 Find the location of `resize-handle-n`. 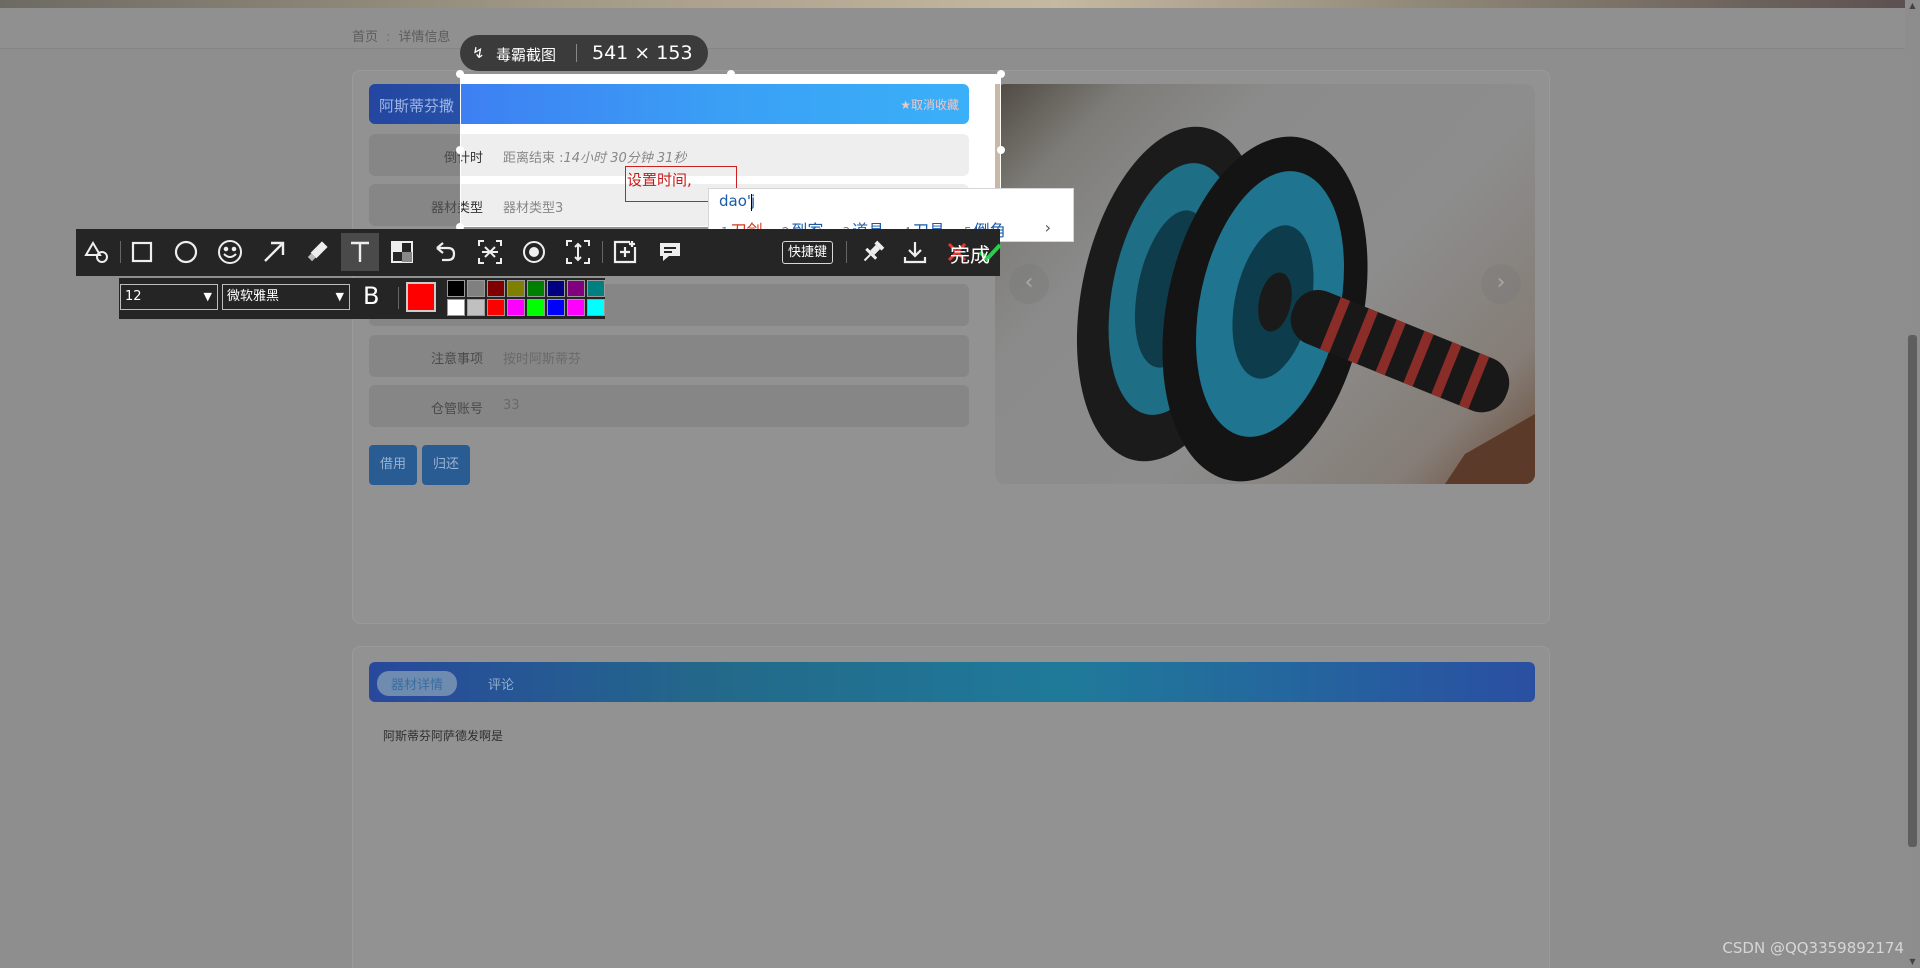

resize-handle-n is located at coordinates (731, 74).